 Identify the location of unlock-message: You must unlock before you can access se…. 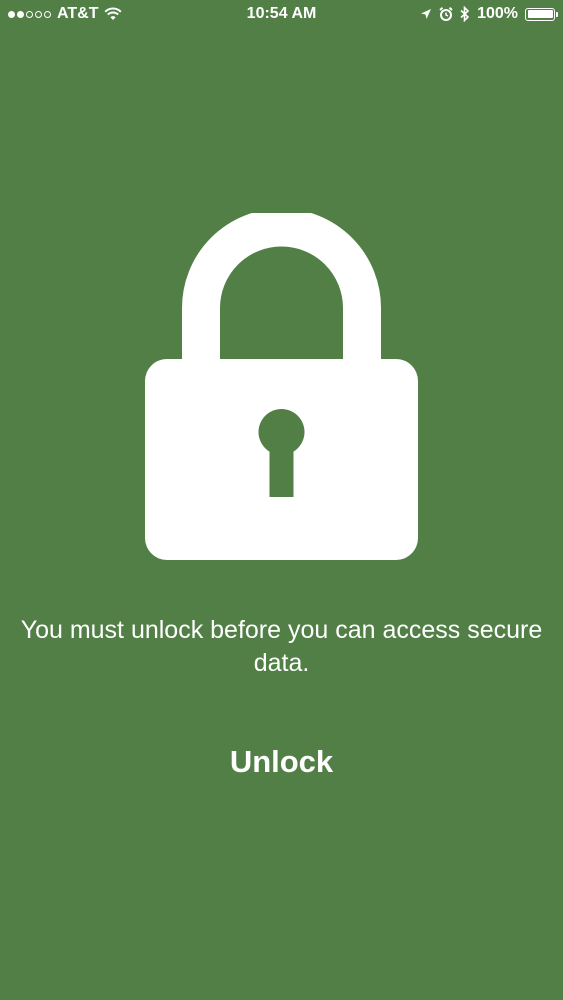
(281, 646).